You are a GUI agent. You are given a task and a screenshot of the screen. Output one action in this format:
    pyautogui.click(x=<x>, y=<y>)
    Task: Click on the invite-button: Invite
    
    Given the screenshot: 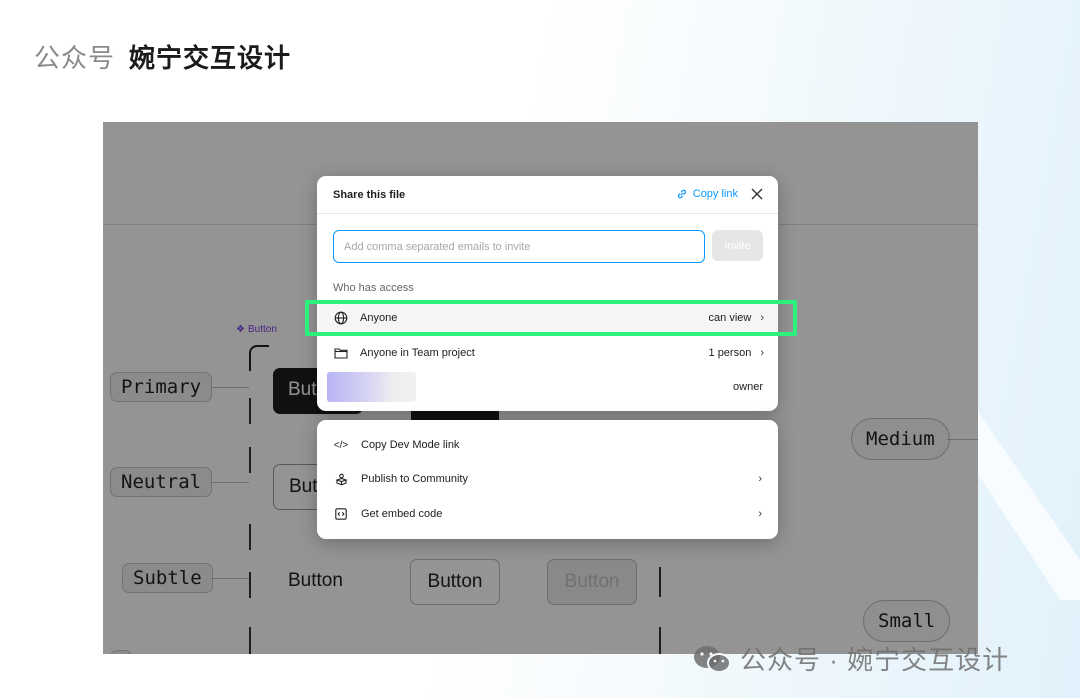 What is the action you would take?
    pyautogui.click(x=737, y=245)
    